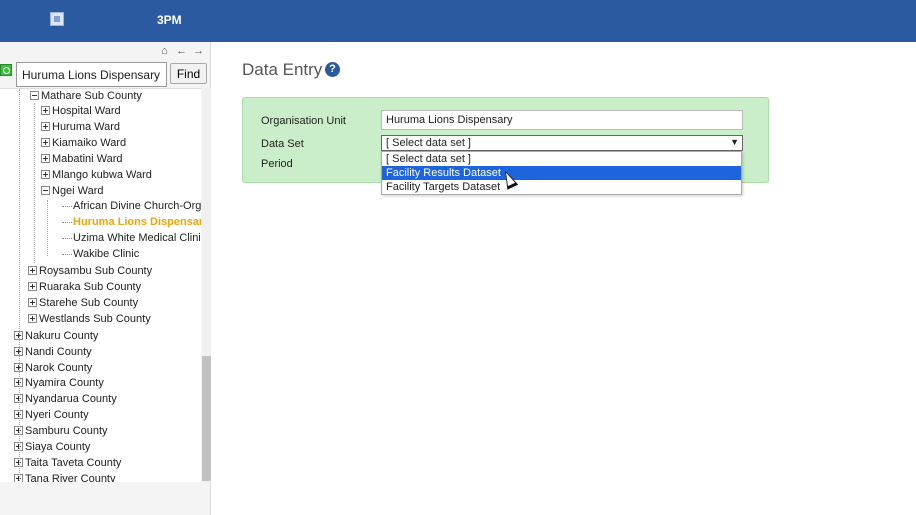  I want to click on tree-item-label: Mathare Sub County, so click(91, 96).